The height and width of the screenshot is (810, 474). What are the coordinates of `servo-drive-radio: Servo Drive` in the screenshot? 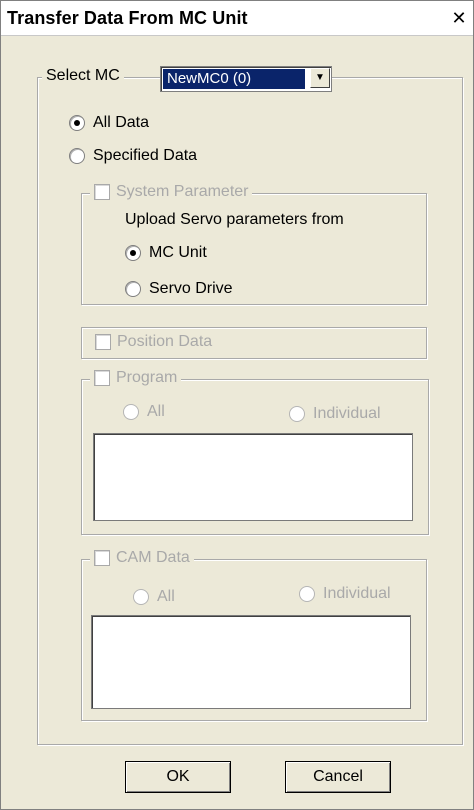 It's located at (179, 289).